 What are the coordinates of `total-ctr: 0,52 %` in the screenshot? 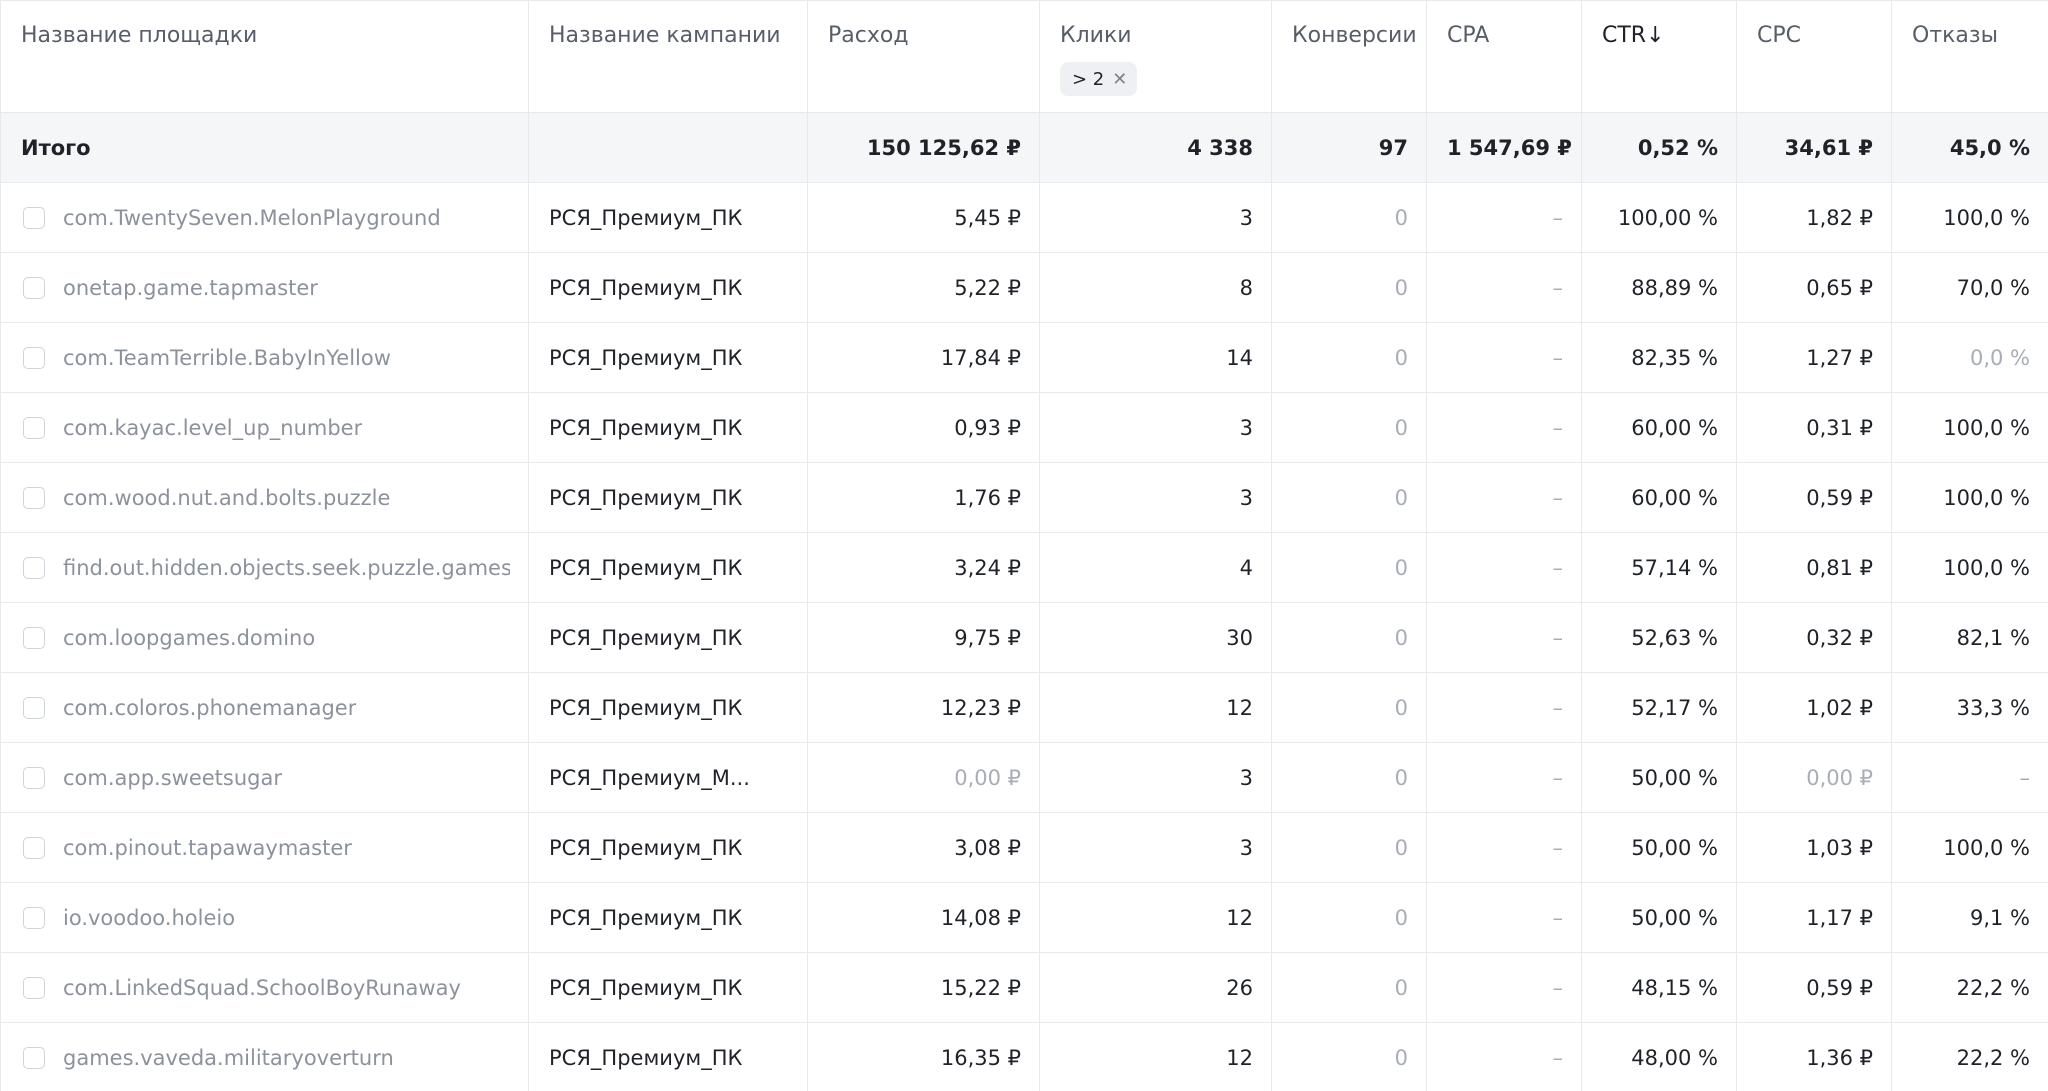 It's located at (1659, 147).